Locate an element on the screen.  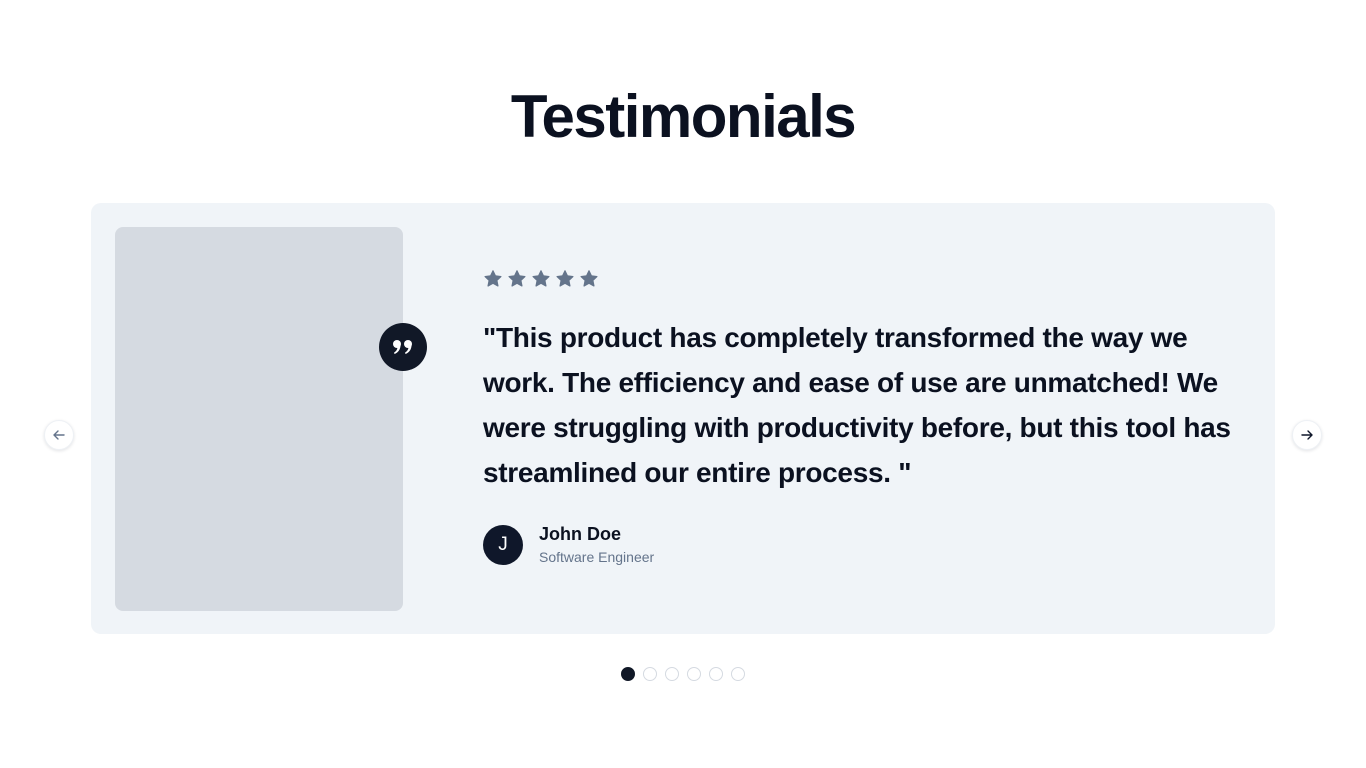
avatar: J is located at coordinates (503, 545).